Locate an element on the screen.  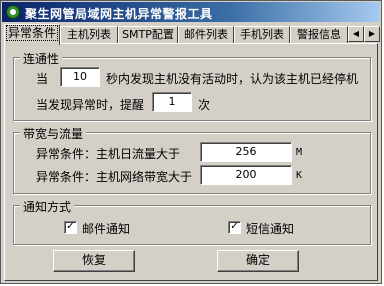
tab-strip: 异常条件 主机列表 SMTP配置 邮件列表 手机列表 警报信息 ◀ ▶ is located at coordinates (192, 34).